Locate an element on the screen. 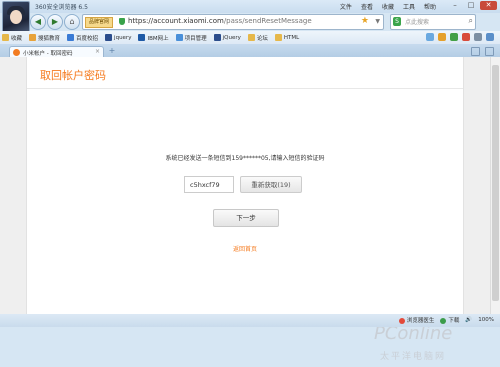 The height and width of the screenshot is (367, 500). window-list-icon is located at coordinates (475, 51).